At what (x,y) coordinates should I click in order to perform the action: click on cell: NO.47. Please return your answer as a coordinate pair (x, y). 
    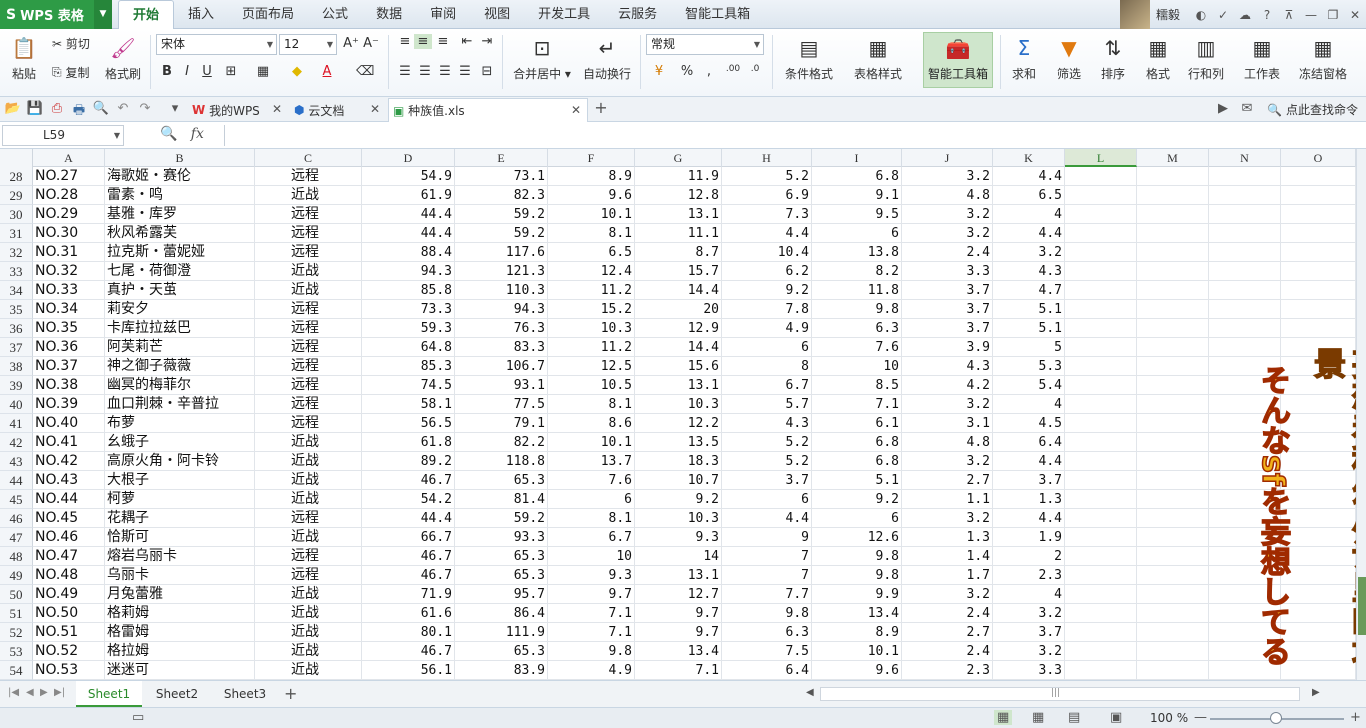
    Looking at the image, I should click on (69, 556).